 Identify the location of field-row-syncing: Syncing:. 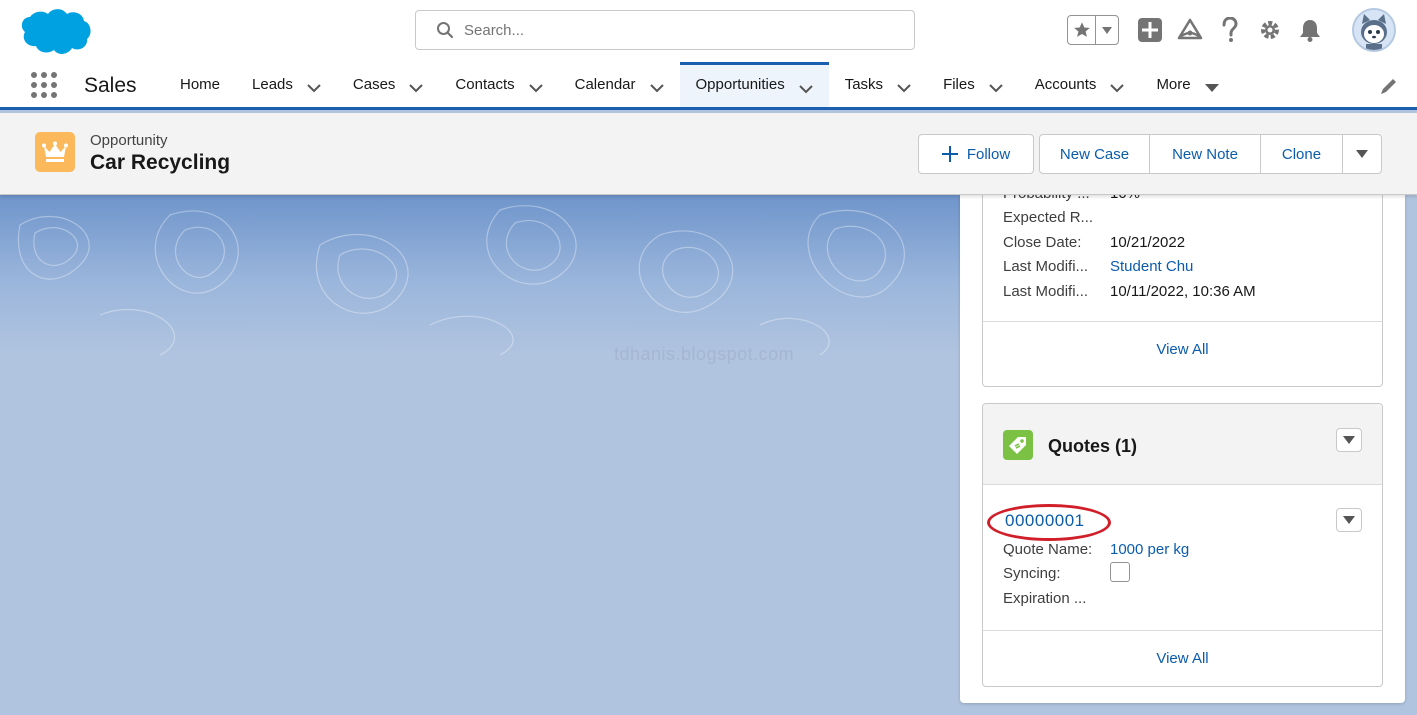
(1066, 572).